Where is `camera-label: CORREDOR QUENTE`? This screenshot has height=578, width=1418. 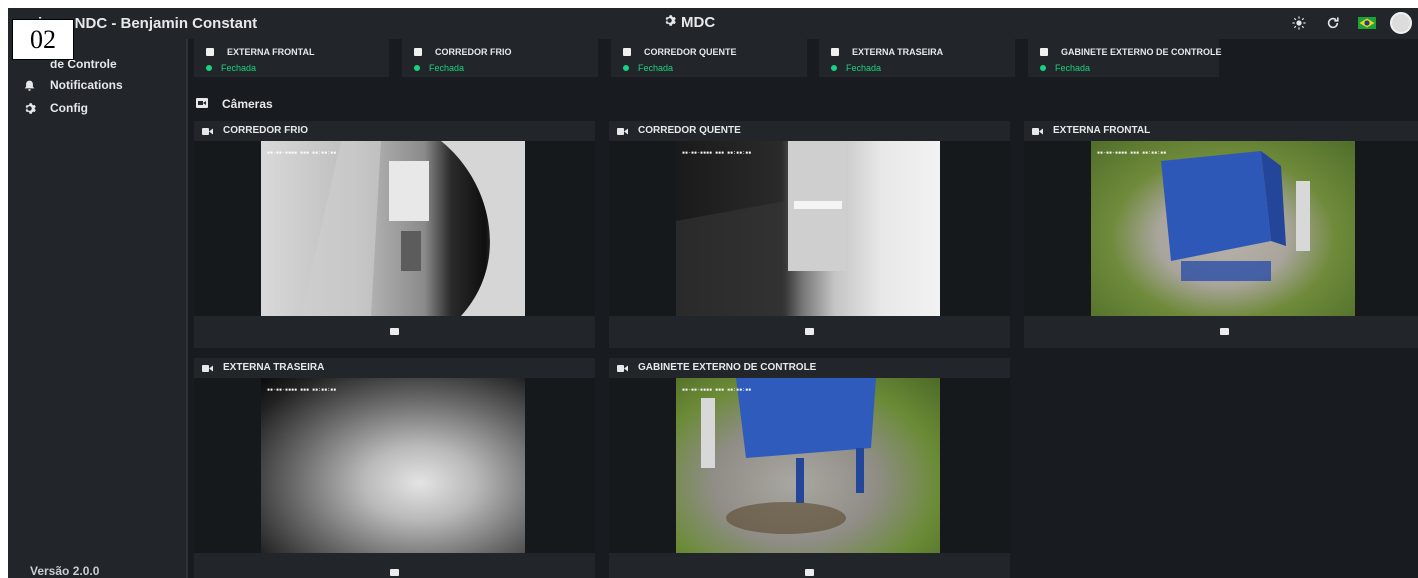
camera-label: CORREDOR QUENTE is located at coordinates (689, 130).